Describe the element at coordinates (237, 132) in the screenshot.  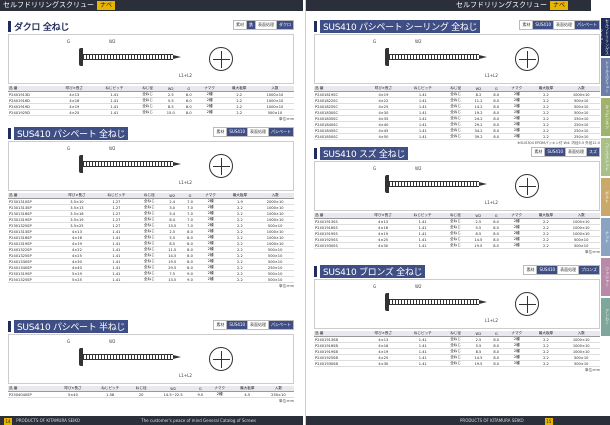
I see `spec-value: SUS410` at that location.